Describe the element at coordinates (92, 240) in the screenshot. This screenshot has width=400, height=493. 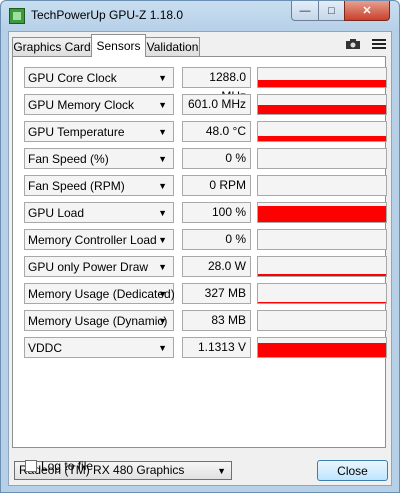
I see `sensor-label: Memory Controller Load` at that location.